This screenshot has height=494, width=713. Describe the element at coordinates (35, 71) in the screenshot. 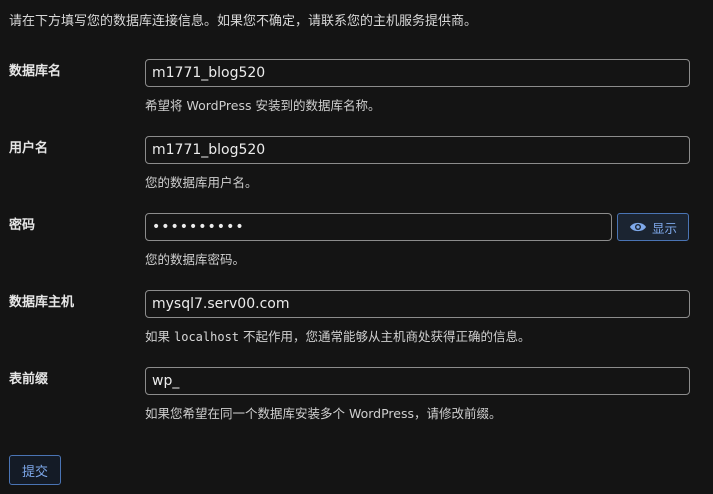

I see `dbname-label: 数据库名` at that location.